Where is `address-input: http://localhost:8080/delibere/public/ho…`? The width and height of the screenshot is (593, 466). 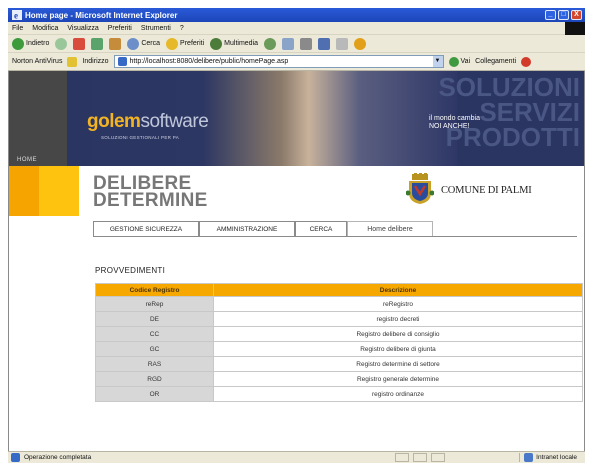
address-input: http://localhost:8080/delibere/public/ho… is located at coordinates (278, 61).